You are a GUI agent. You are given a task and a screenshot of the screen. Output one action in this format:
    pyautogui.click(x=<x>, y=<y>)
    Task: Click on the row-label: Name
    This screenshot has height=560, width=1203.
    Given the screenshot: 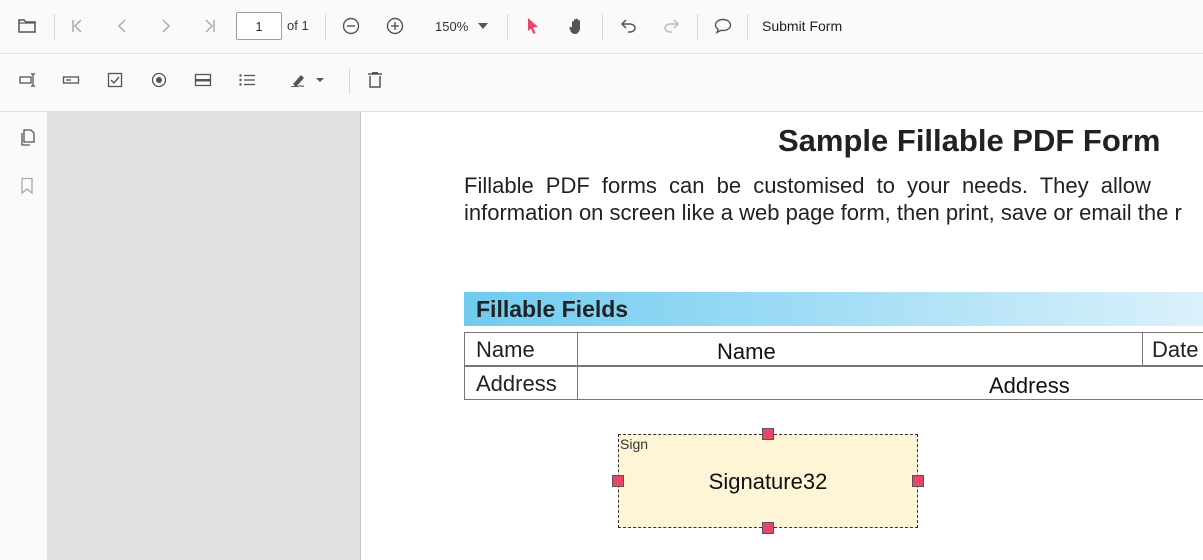 What is the action you would take?
    pyautogui.click(x=505, y=349)
    